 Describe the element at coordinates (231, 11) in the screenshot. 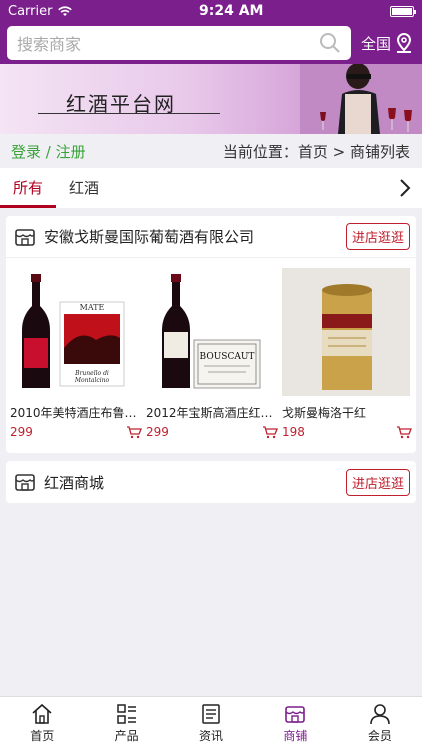

I see `status-time: 9:24 AM` at that location.